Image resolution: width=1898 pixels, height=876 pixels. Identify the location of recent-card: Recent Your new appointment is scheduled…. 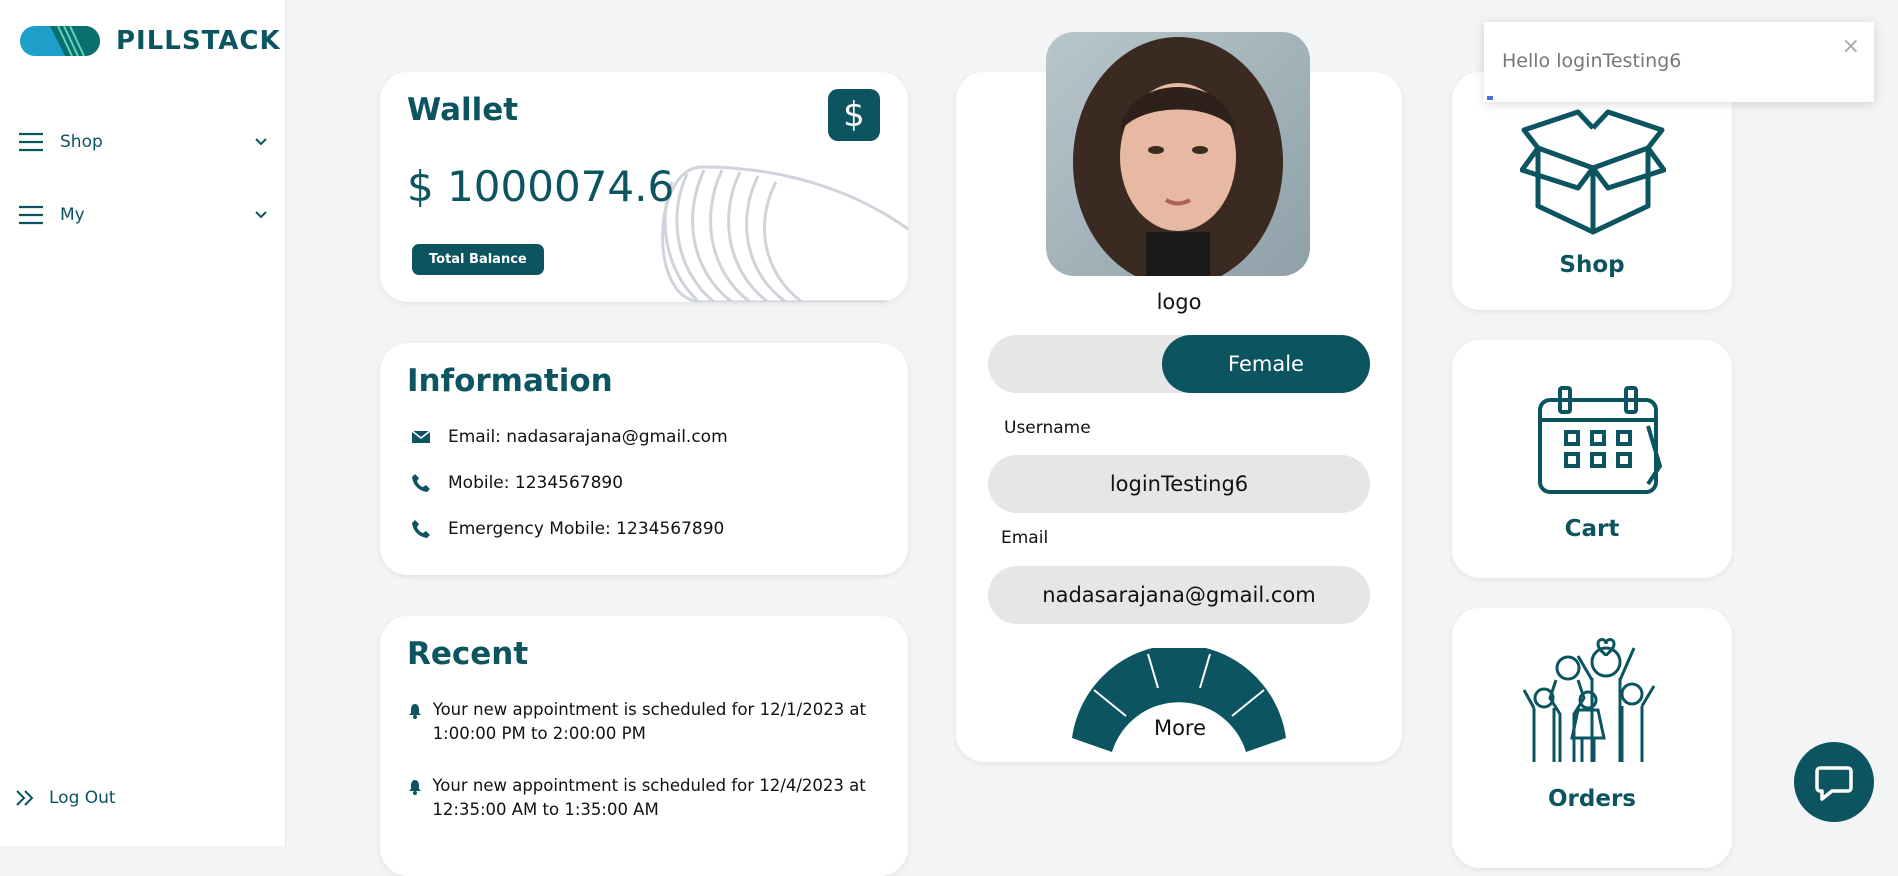
(644, 746).